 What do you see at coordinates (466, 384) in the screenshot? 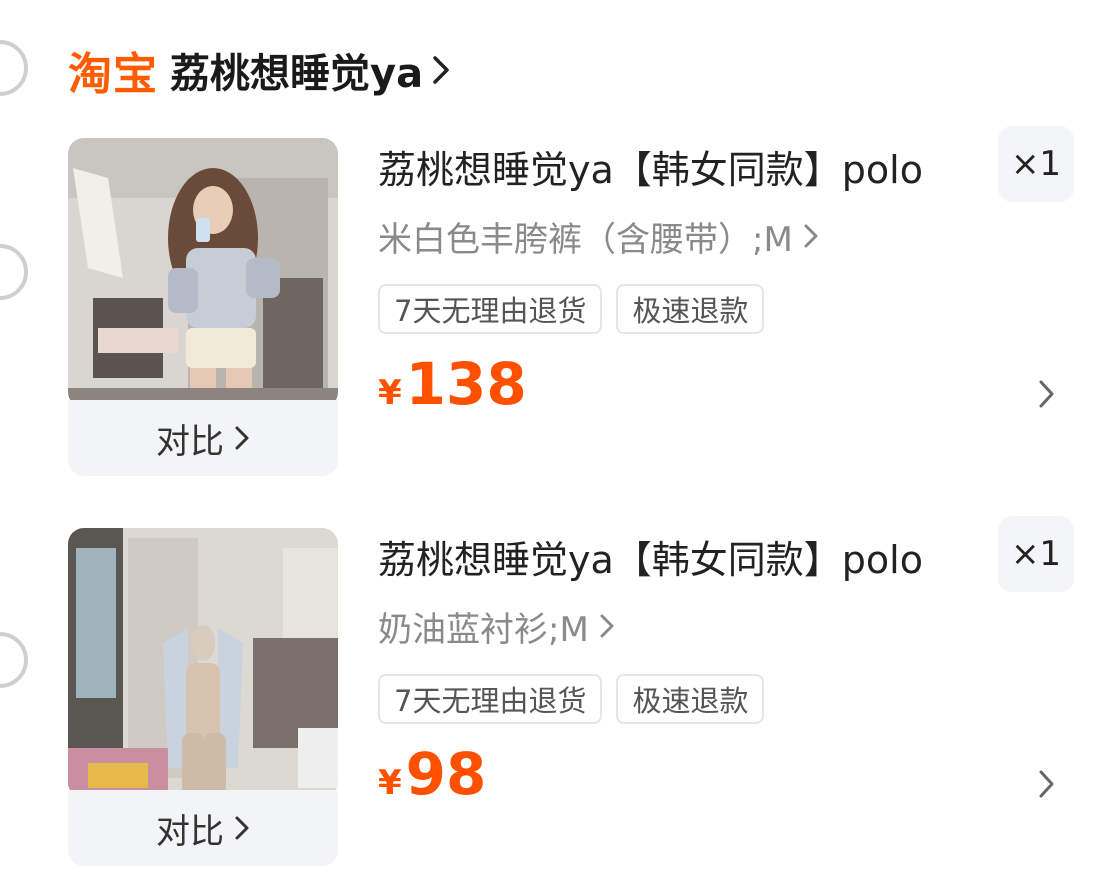
I see `price-amount: 138` at bounding box center [466, 384].